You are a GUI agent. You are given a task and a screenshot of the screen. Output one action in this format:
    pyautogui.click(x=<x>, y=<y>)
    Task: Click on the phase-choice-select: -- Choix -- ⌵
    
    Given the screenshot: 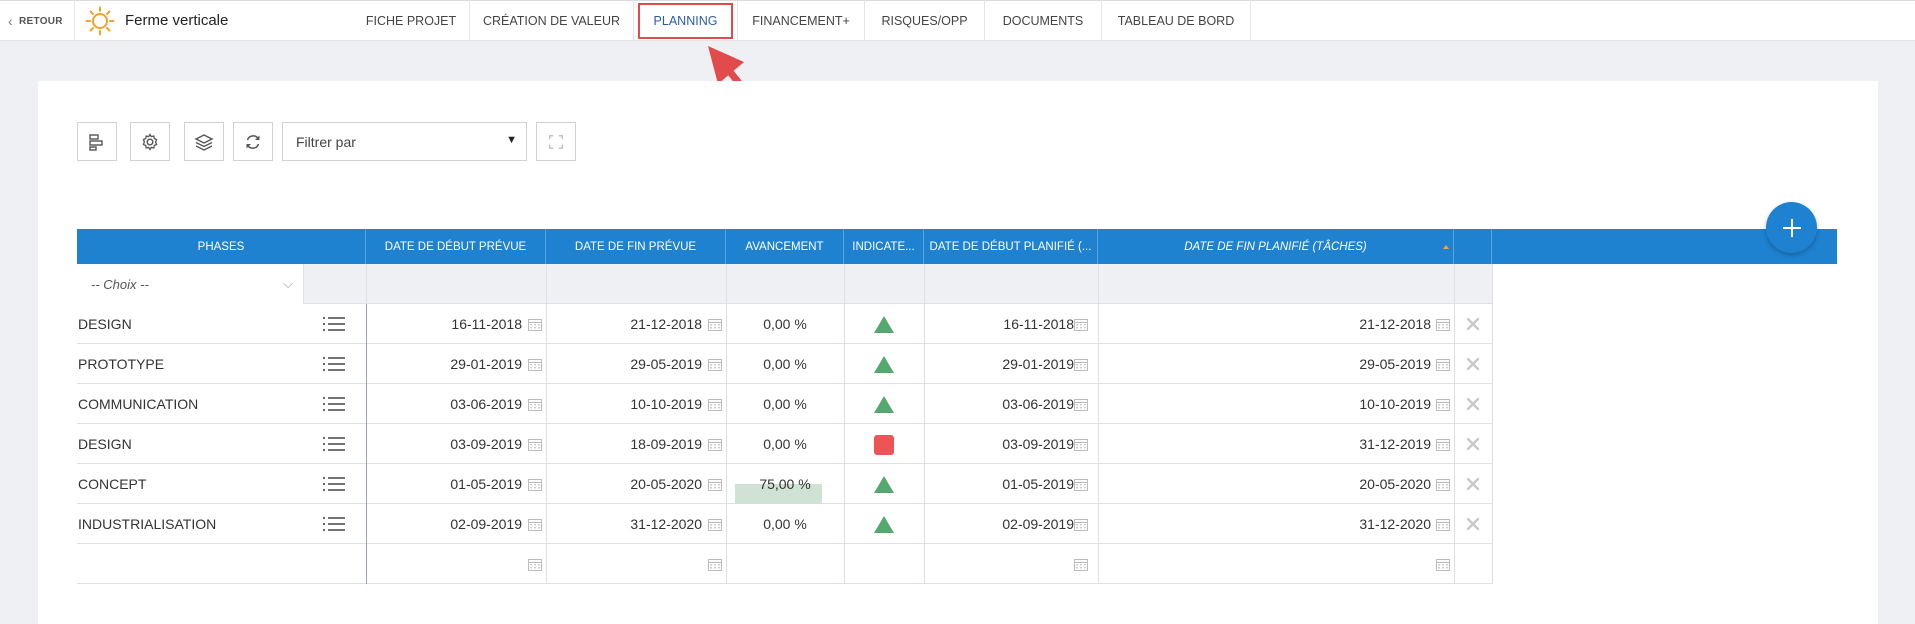 What is the action you would take?
    pyautogui.click(x=190, y=284)
    